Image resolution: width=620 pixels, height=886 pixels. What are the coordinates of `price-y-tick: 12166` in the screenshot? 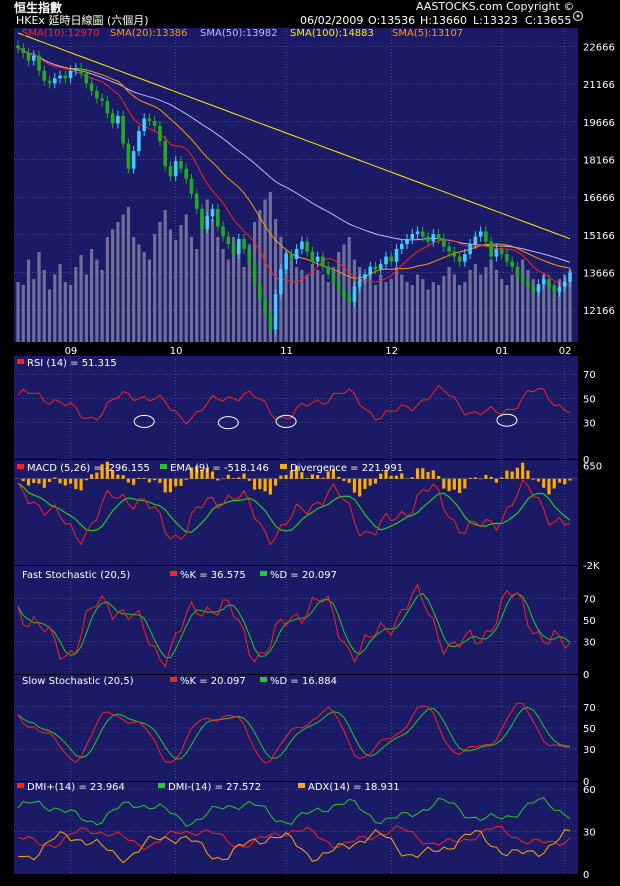 It's located at (599, 311).